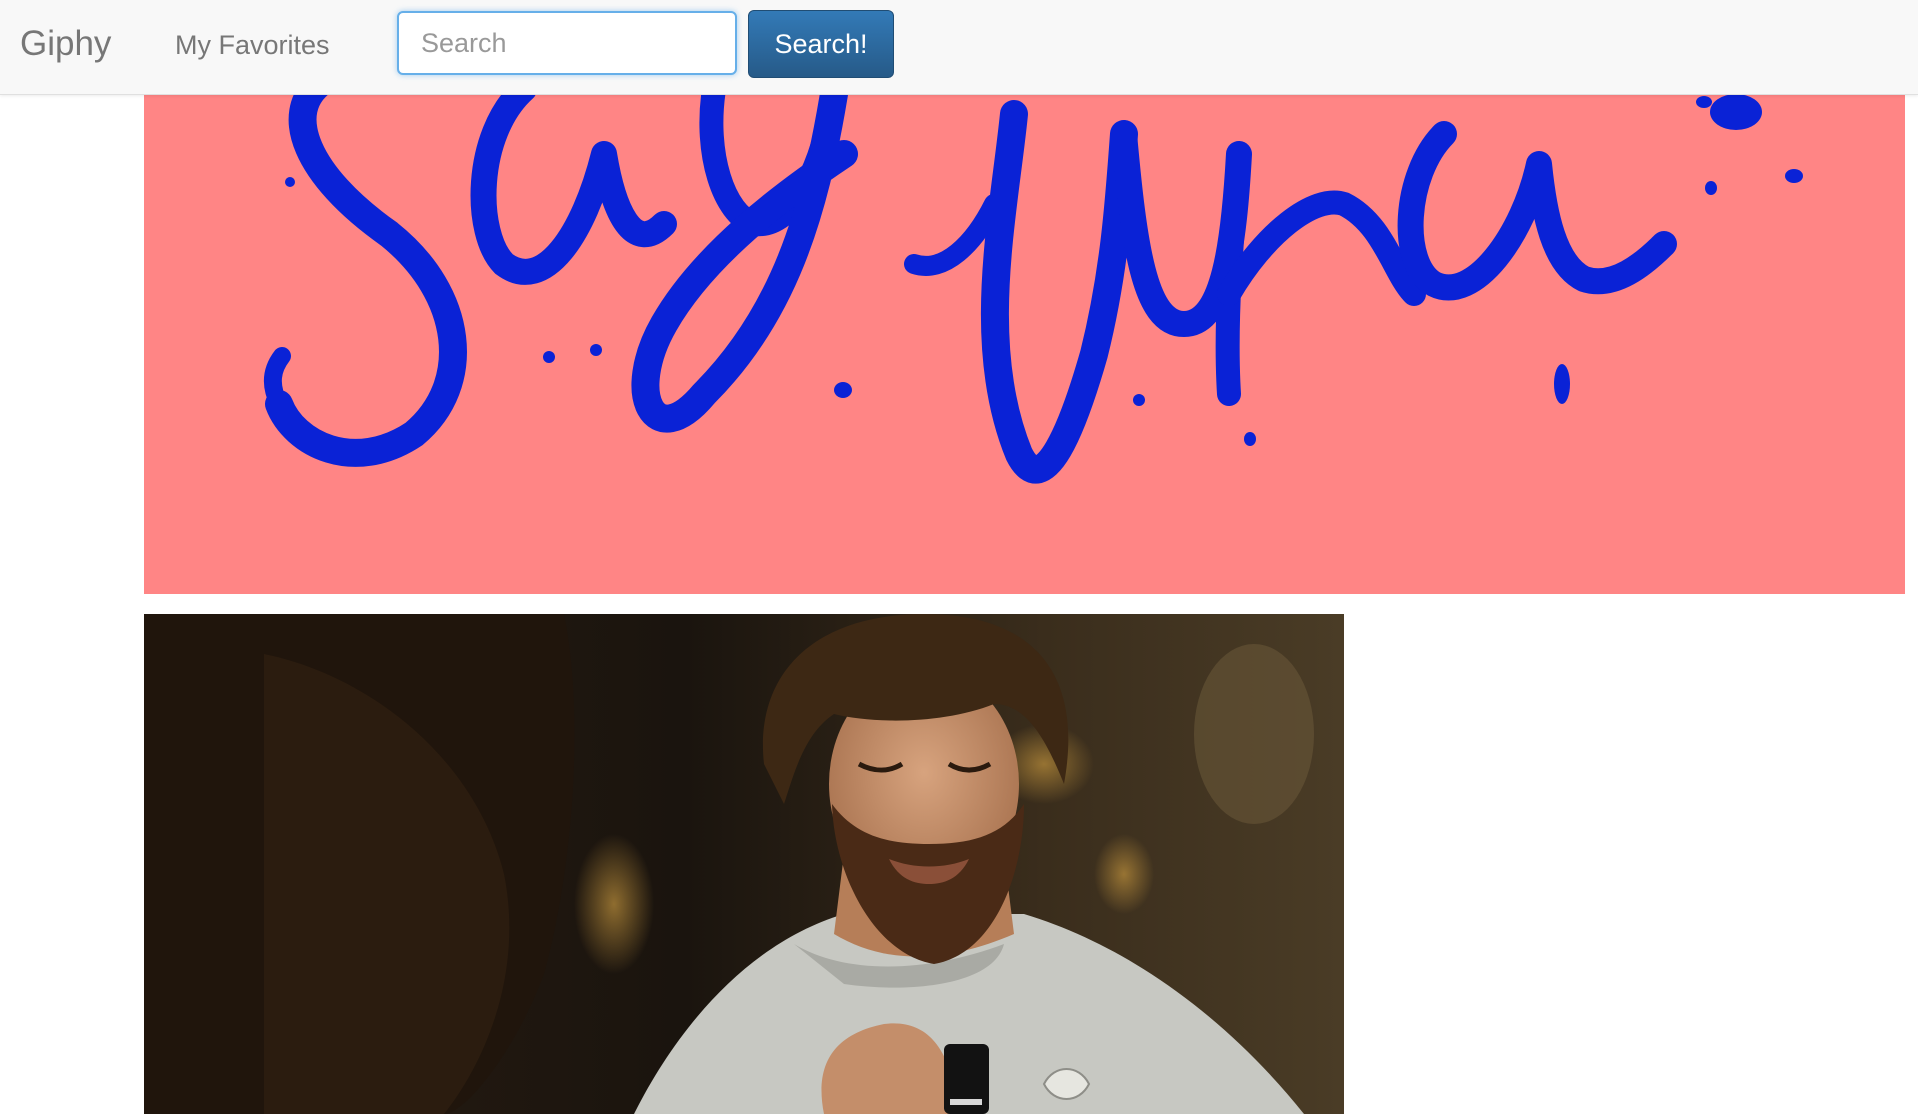 The width and height of the screenshot is (1918, 1120). Describe the element at coordinates (65, 44) in the screenshot. I see `brand-logo-link: Giphy` at that location.